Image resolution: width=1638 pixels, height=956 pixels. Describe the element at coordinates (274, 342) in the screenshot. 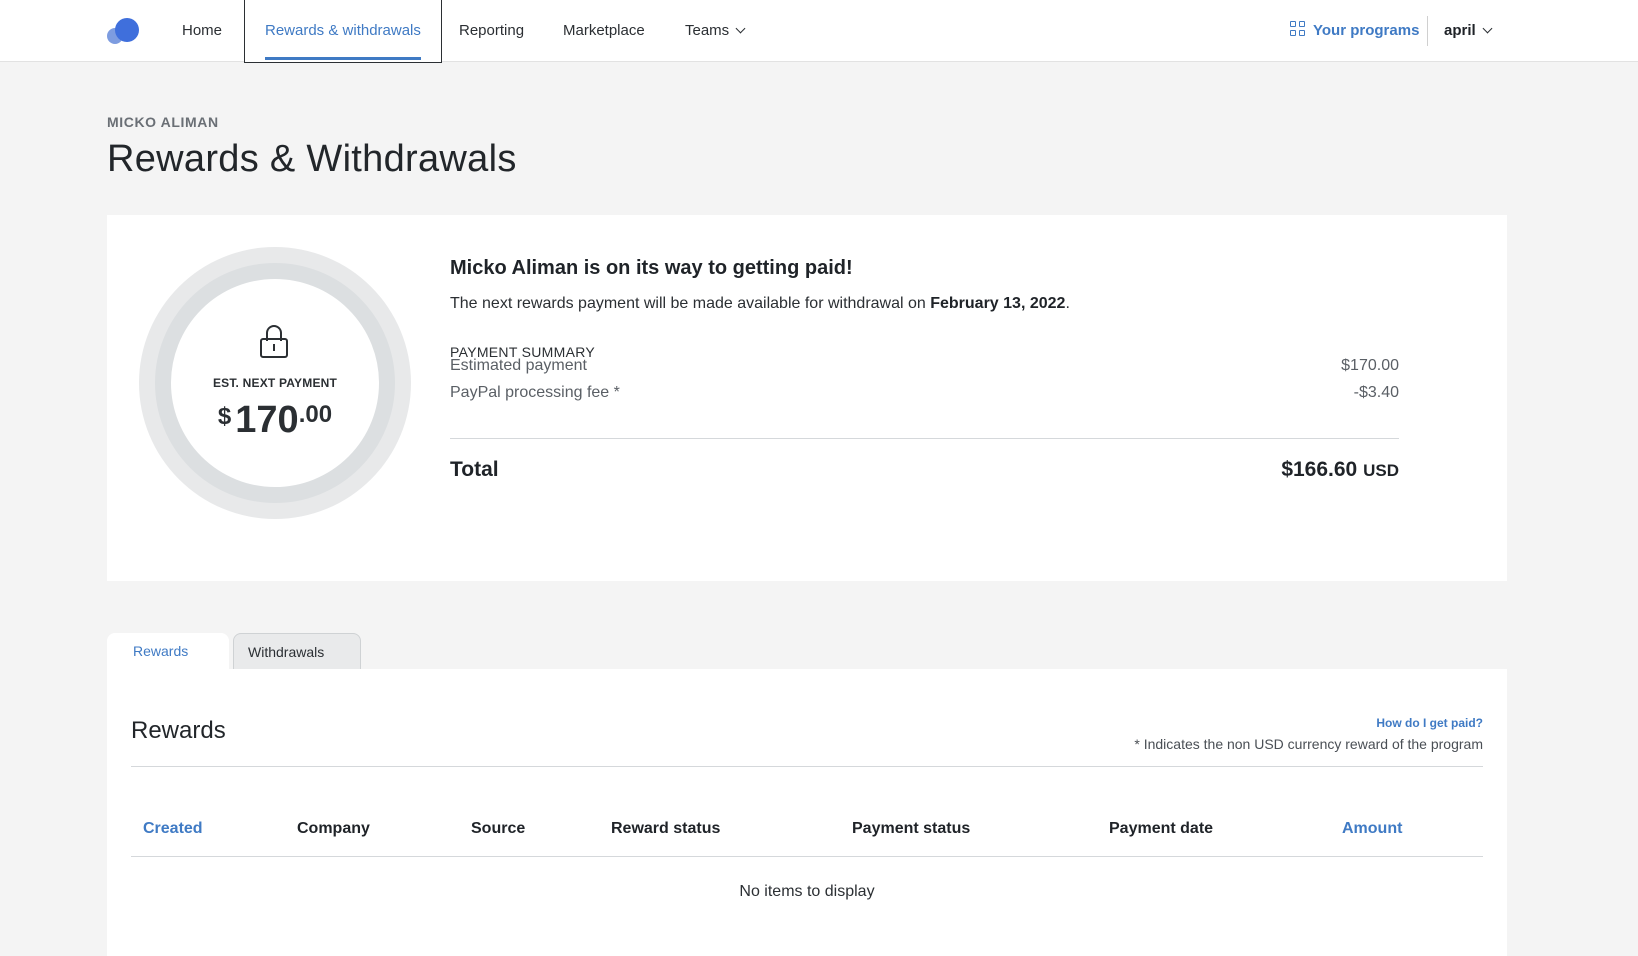

I see `lock-icon` at that location.